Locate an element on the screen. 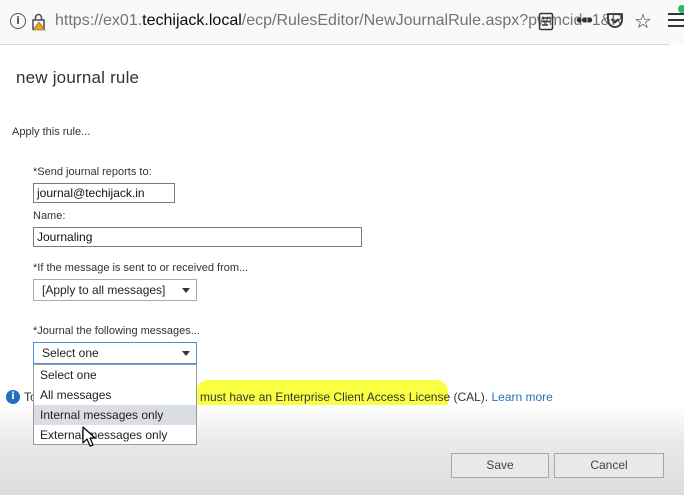  cancel-button: Cancel is located at coordinates (609, 465).